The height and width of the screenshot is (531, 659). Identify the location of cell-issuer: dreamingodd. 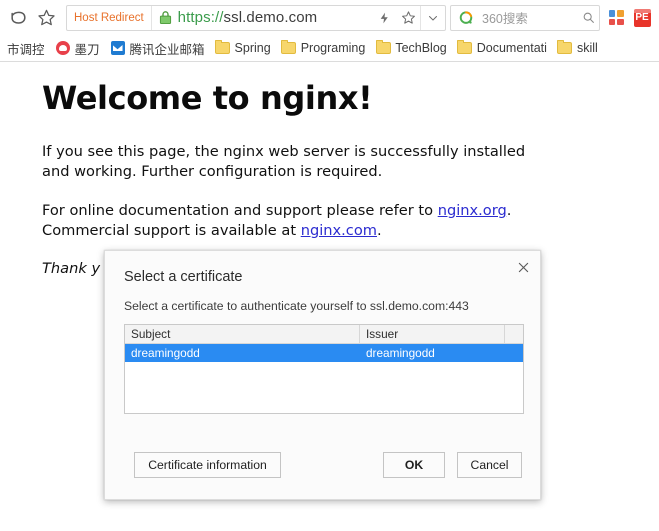
(400, 353).